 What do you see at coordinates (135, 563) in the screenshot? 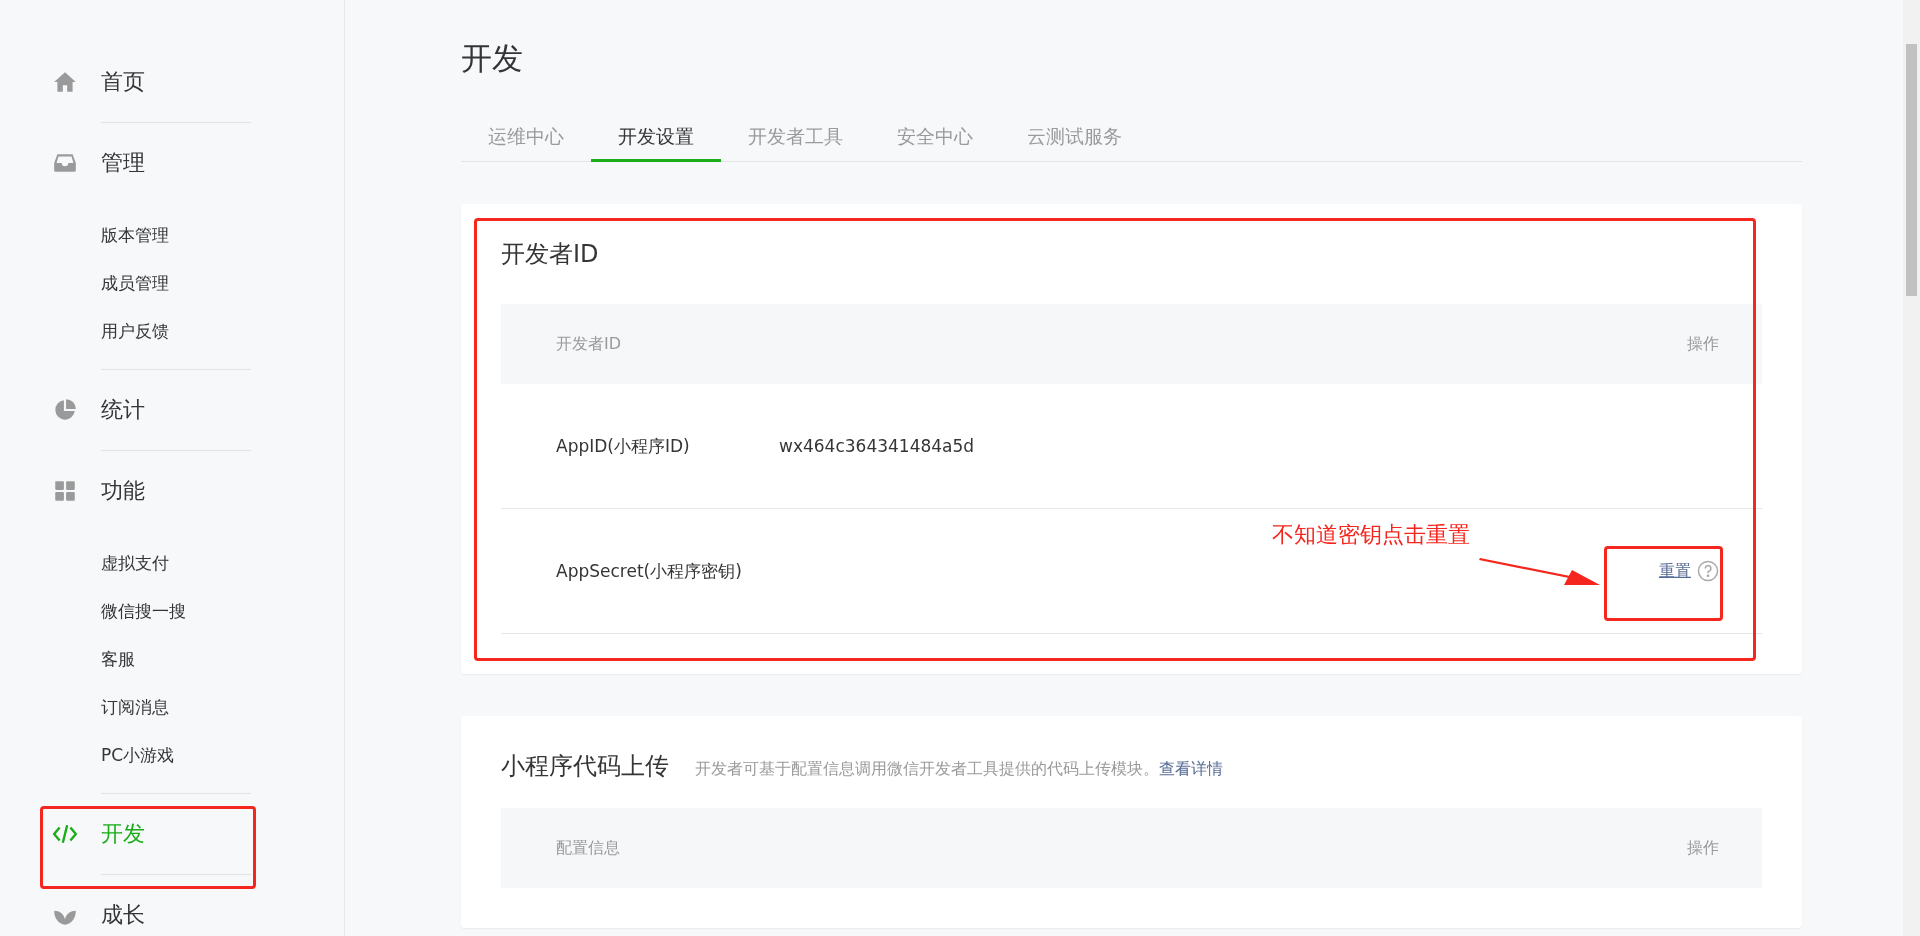
I see `sidebar-subitem: 虚拟支付` at bounding box center [135, 563].